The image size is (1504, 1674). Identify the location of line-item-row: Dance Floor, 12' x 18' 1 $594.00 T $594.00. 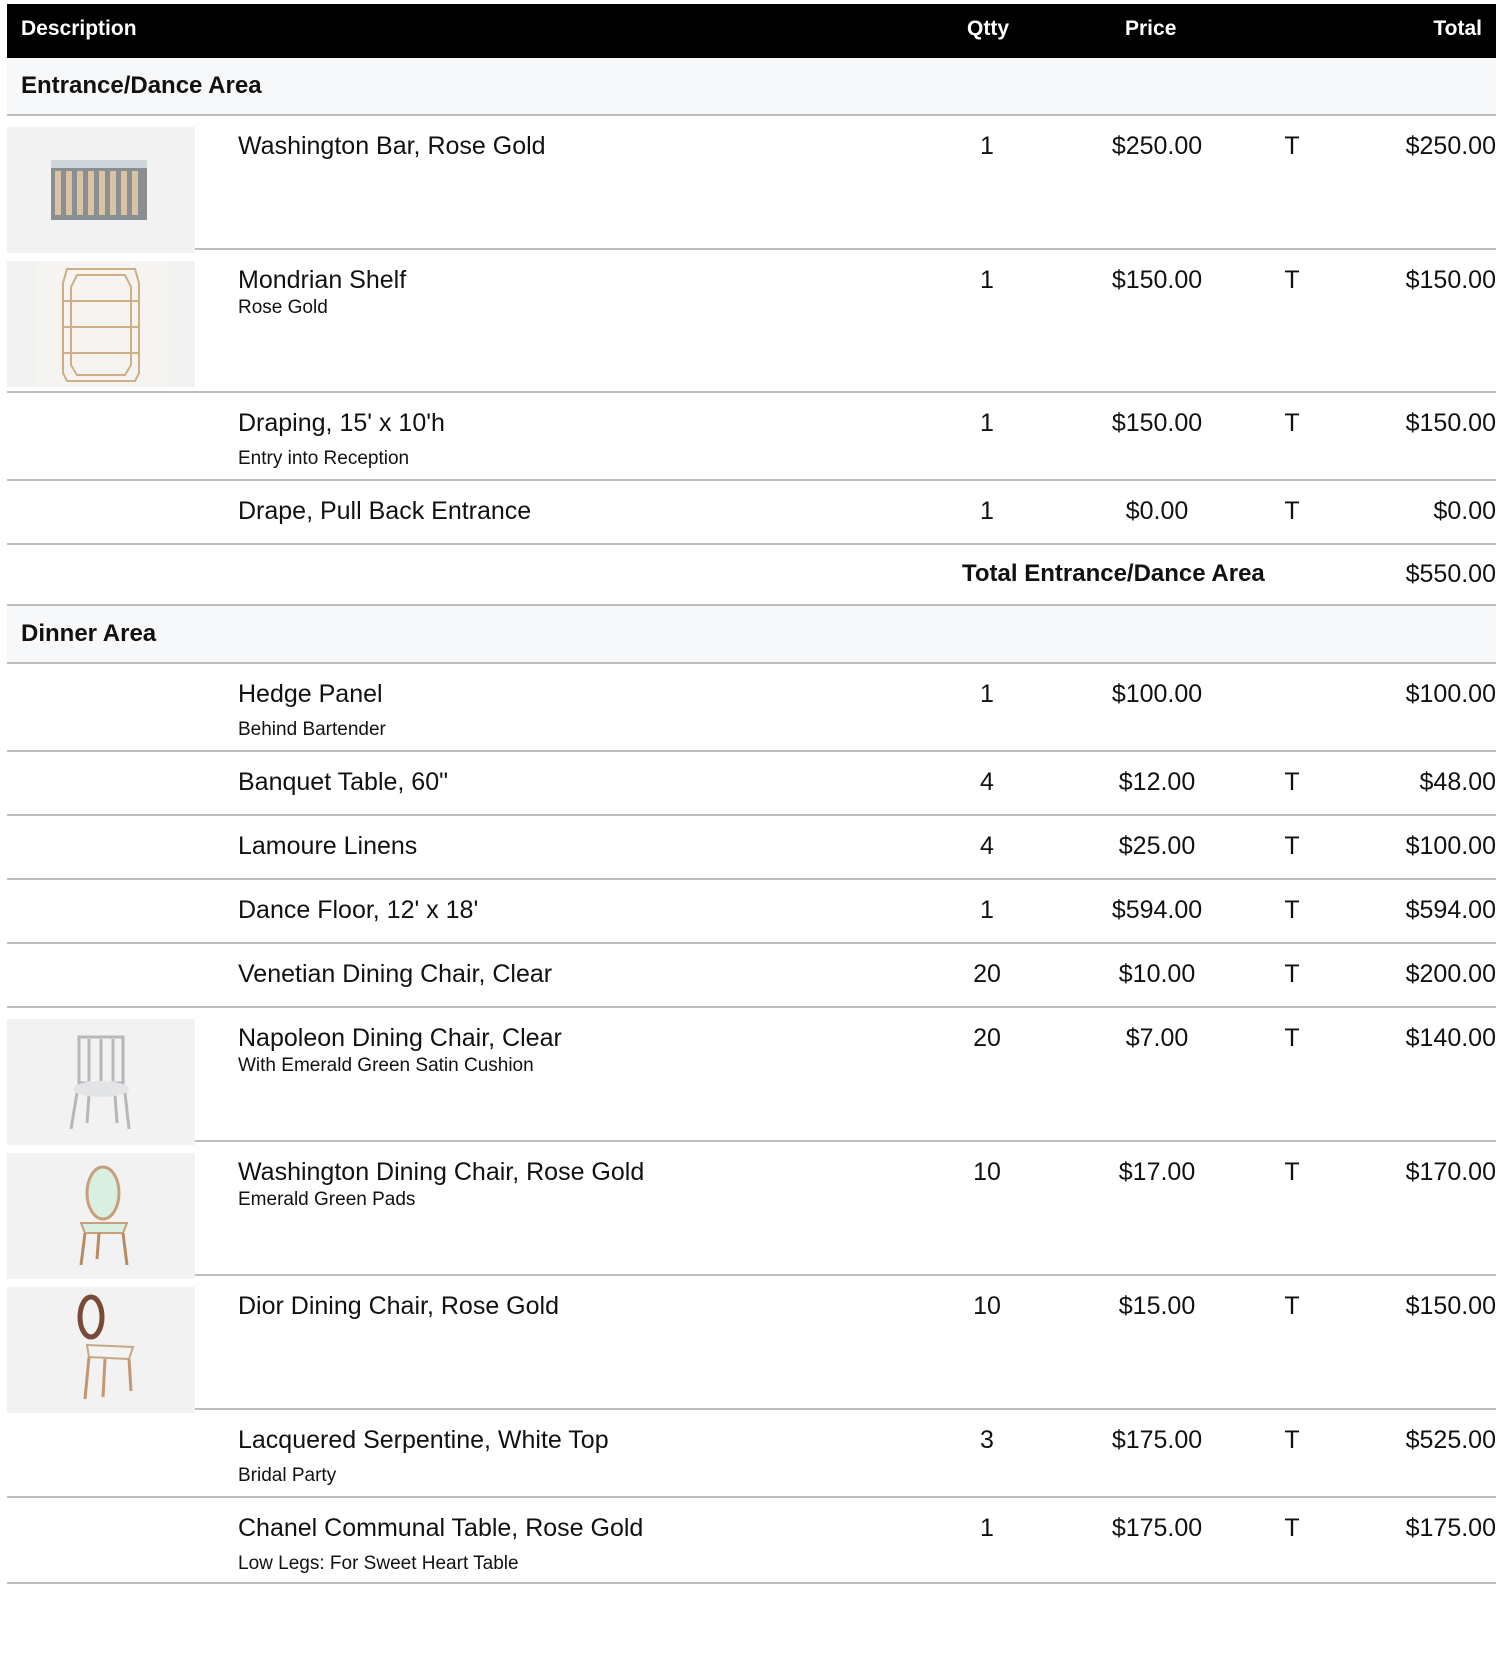
(751, 912).